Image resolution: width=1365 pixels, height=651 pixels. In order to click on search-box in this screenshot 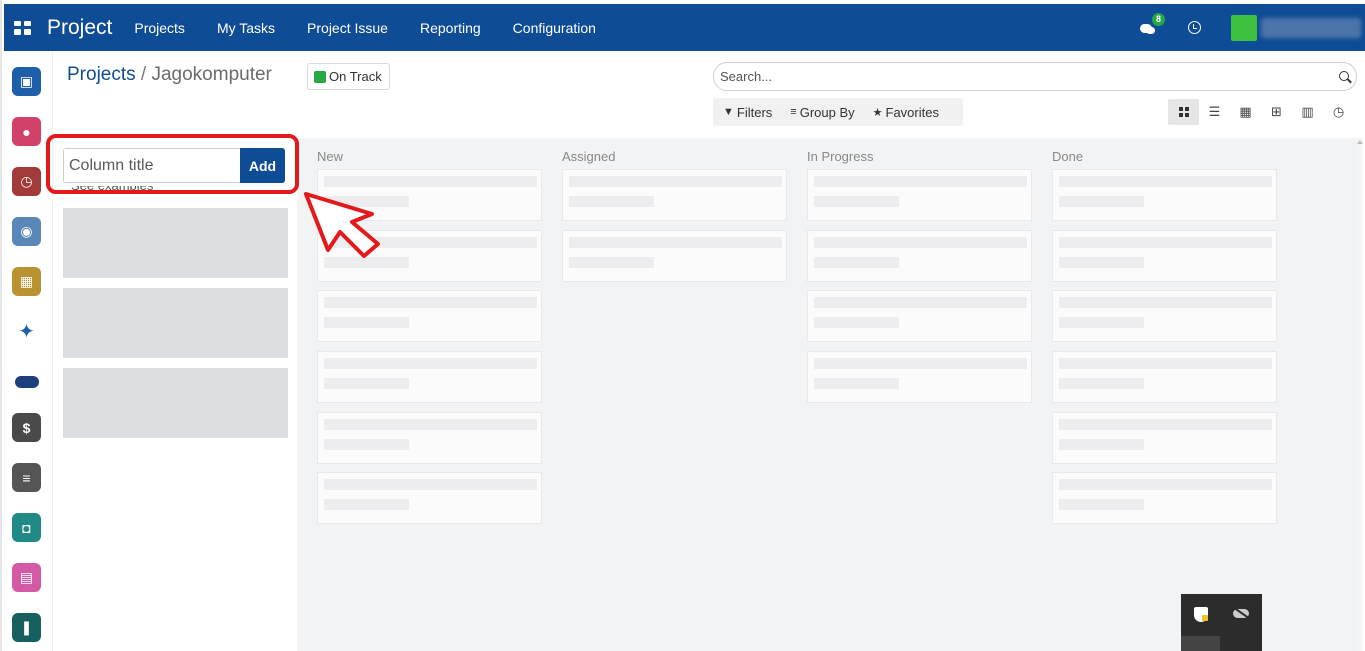, I will do `click(1035, 76)`.